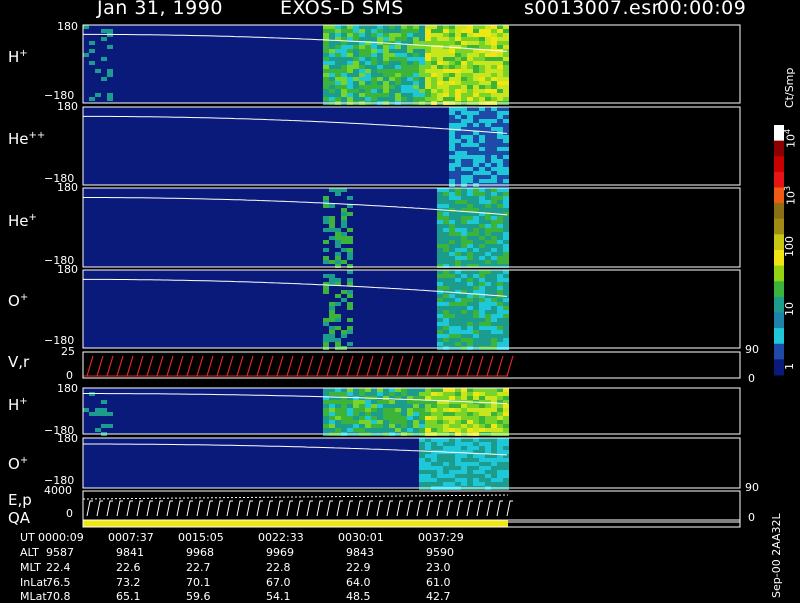 This screenshot has height=603, width=800. Describe the element at coordinates (249, 508) in the screenshot. I see `ep-trace` at that location.